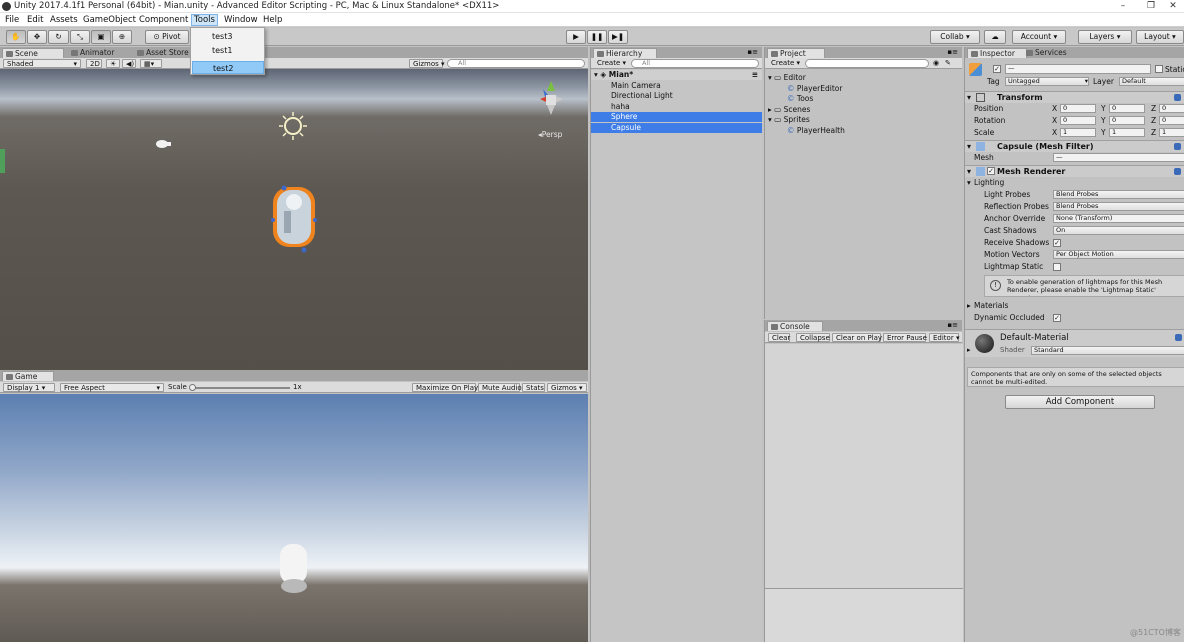 The height and width of the screenshot is (642, 1184). Describe the element at coordinates (1177, 97) in the screenshot. I see `transform-help-icon` at that location.